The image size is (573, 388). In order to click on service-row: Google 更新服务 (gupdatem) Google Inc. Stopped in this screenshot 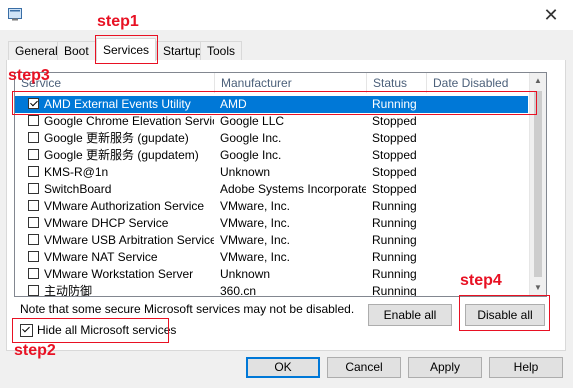, I will do `click(271, 155)`.